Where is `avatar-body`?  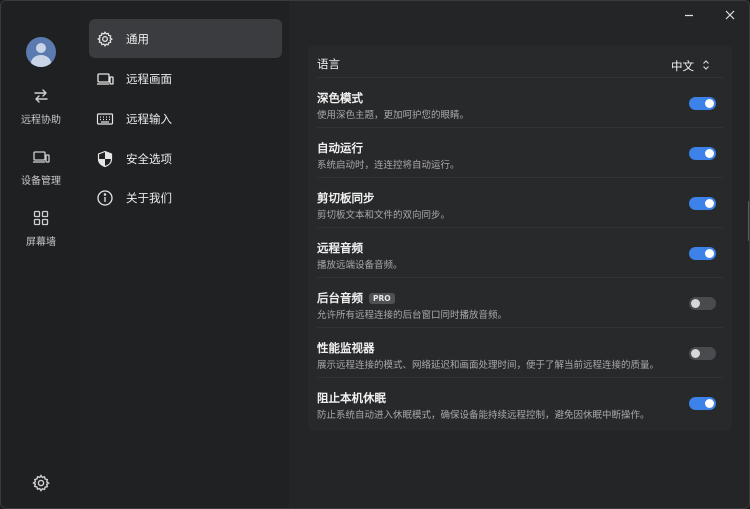
avatar-body is located at coordinates (41, 61).